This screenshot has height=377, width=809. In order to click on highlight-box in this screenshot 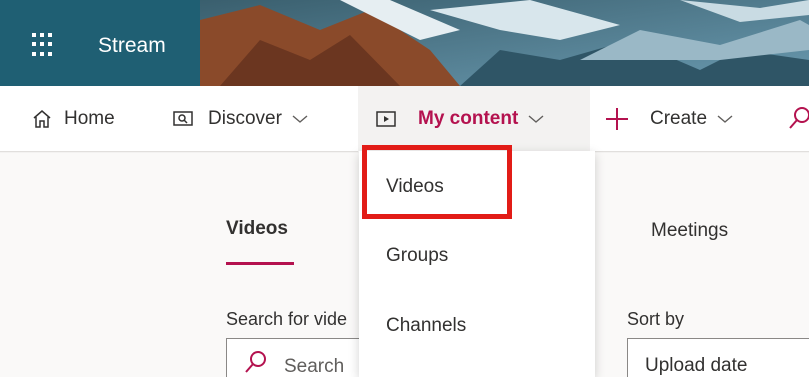, I will do `click(437, 182)`.